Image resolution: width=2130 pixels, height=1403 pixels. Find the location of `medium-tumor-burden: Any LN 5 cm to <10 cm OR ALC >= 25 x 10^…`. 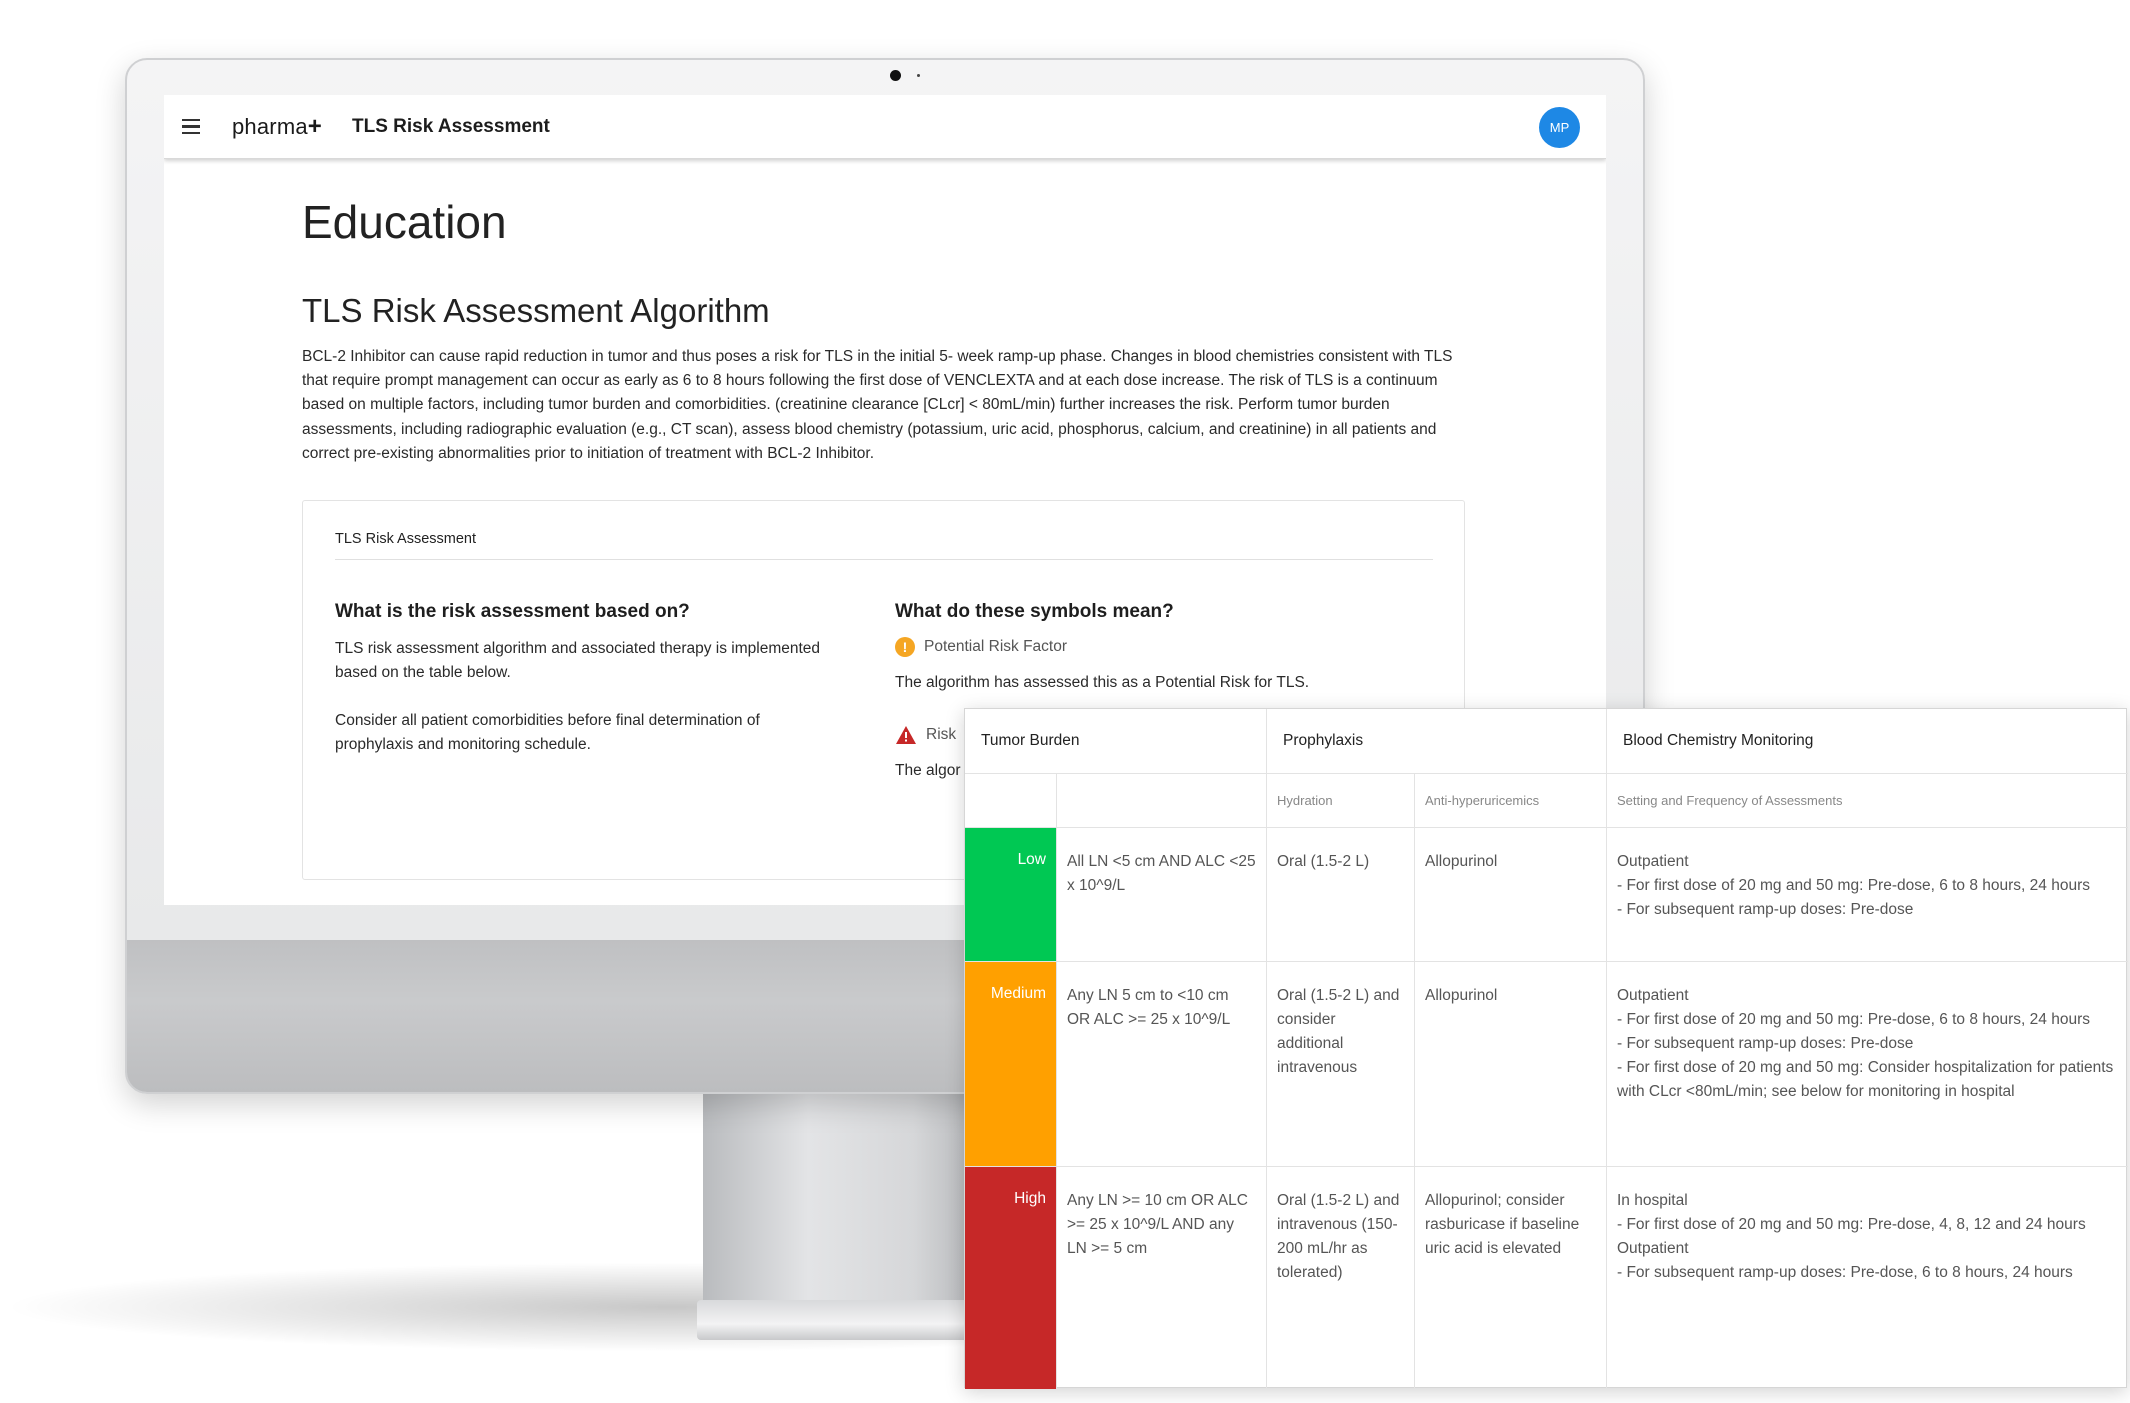

medium-tumor-burden: Any LN 5 cm to <10 cm OR ALC >= 25 x 10^… is located at coordinates (1162, 1064).